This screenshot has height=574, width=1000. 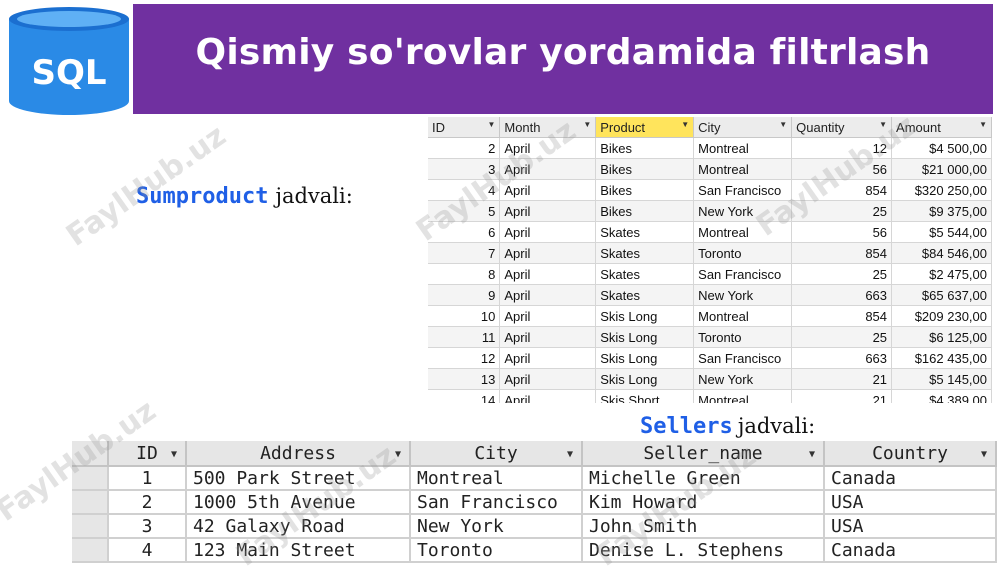 What do you see at coordinates (703, 550) in the screenshot?
I see `table-cell: Denise L. Stephens` at bounding box center [703, 550].